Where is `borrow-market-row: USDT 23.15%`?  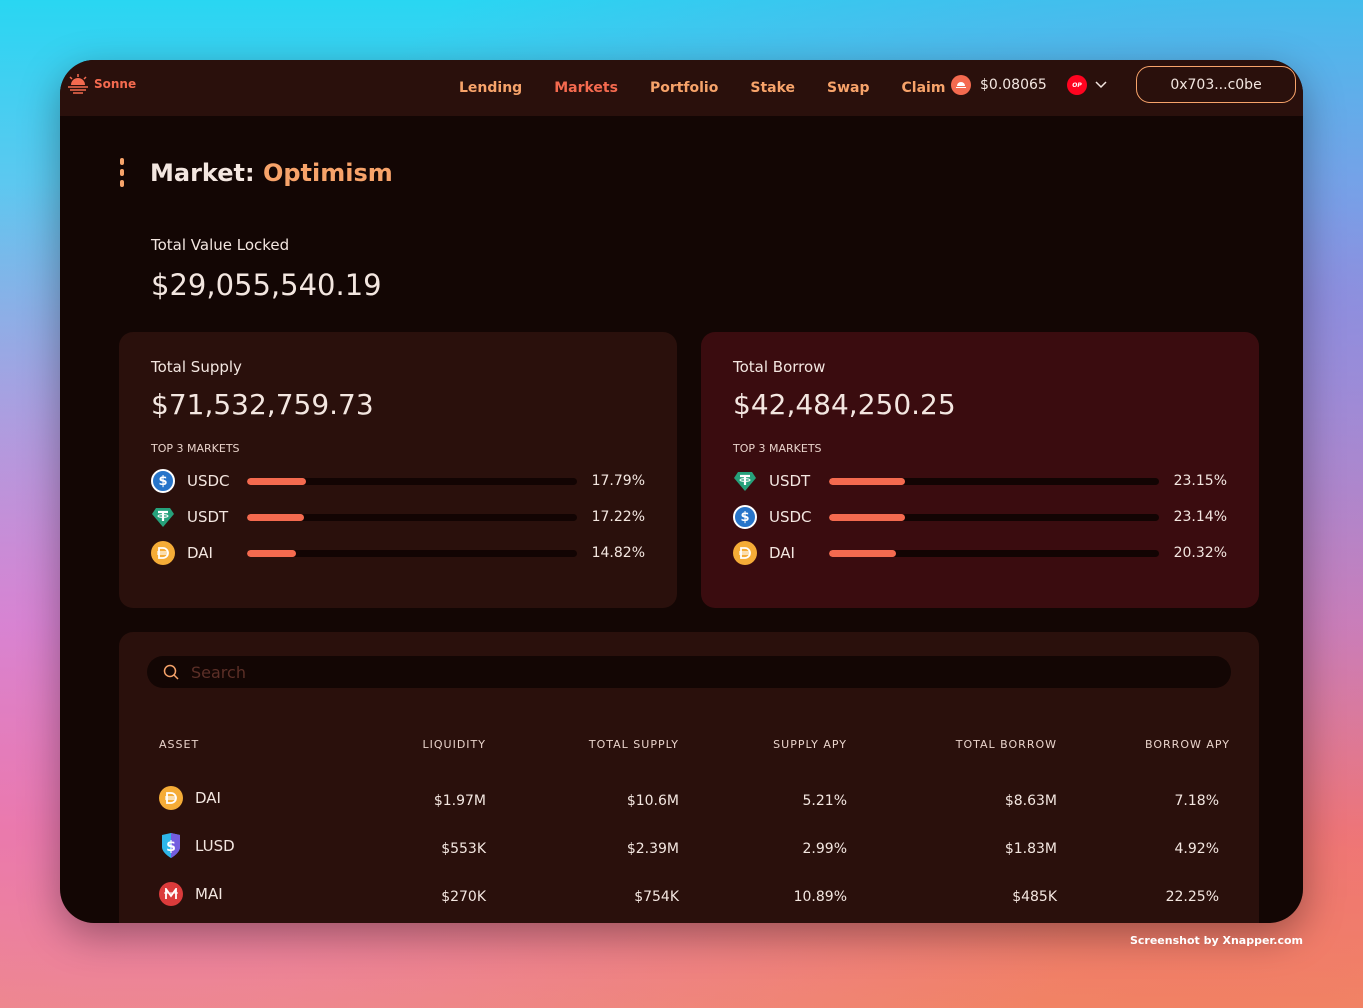
borrow-market-row: USDT 23.15% is located at coordinates (980, 481).